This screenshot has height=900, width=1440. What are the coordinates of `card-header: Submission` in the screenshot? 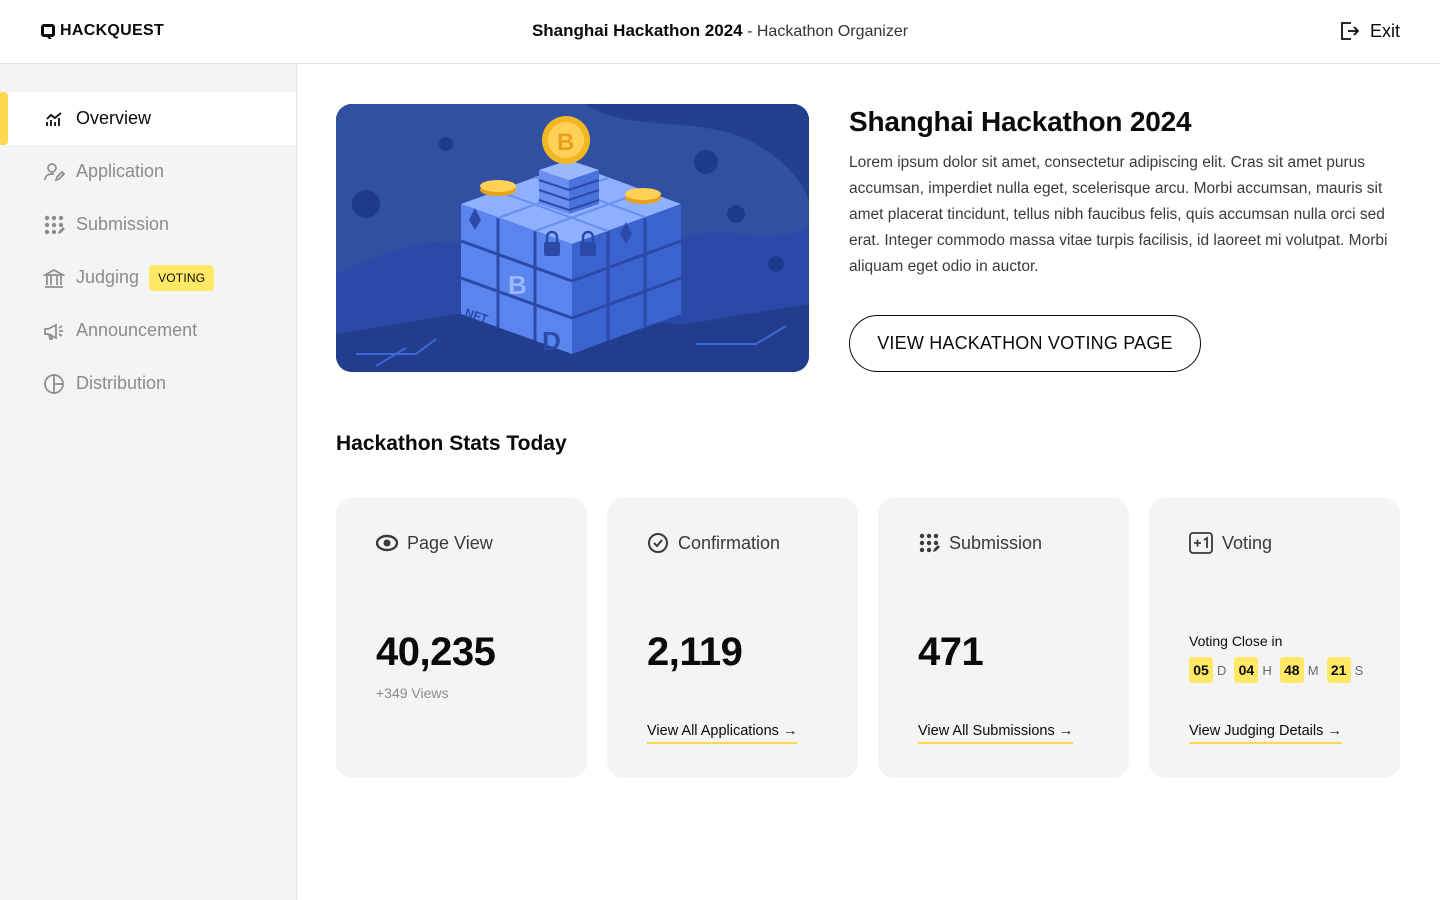 It's located at (980, 543).